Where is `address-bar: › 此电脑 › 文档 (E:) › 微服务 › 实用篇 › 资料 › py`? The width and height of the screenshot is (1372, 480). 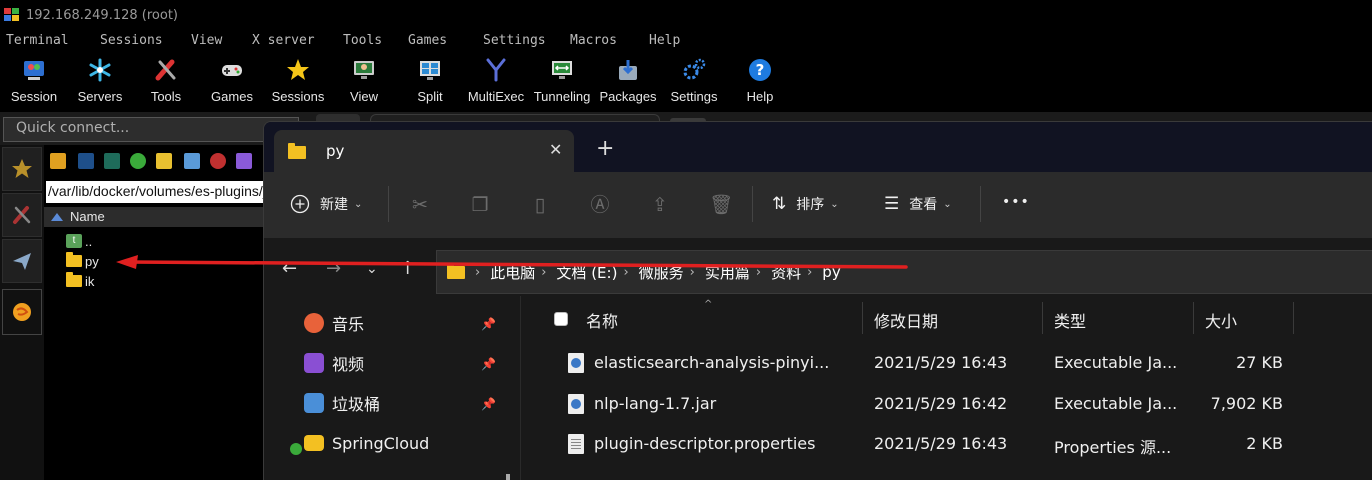
address-bar: › 此电脑 › 文档 (E:) › 微服务 › 实用篇 › 资料 › py is located at coordinates (904, 272).